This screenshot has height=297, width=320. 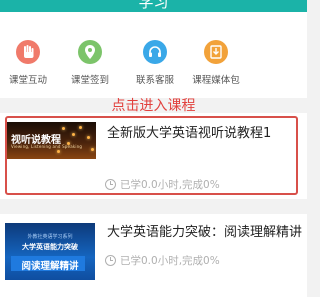 What do you see at coordinates (216, 52) in the screenshot?
I see `download-icon` at bounding box center [216, 52].